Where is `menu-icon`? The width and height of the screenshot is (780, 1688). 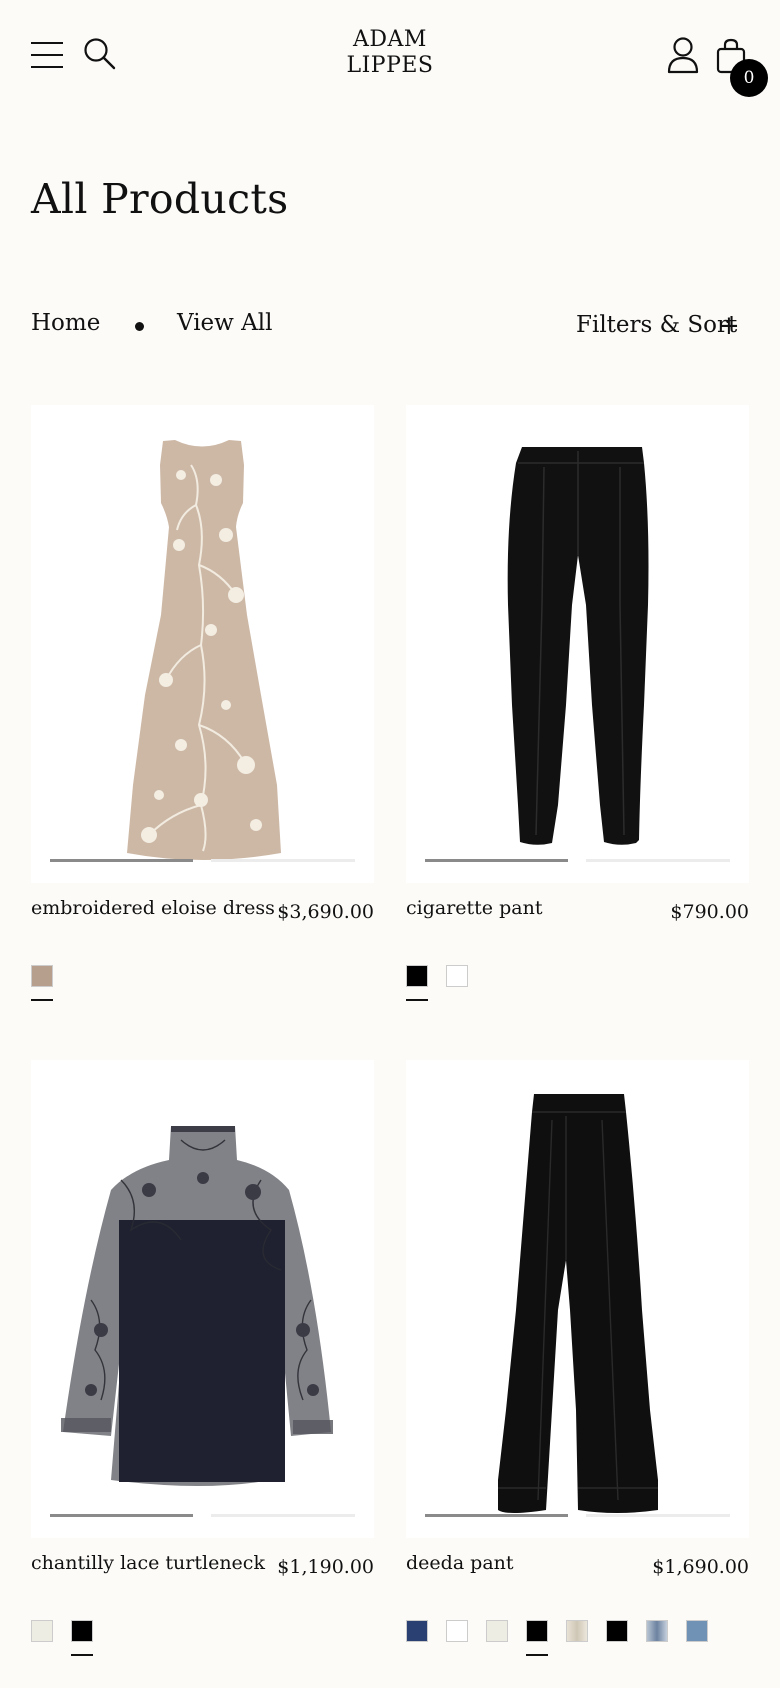
menu-icon is located at coordinates (47, 55).